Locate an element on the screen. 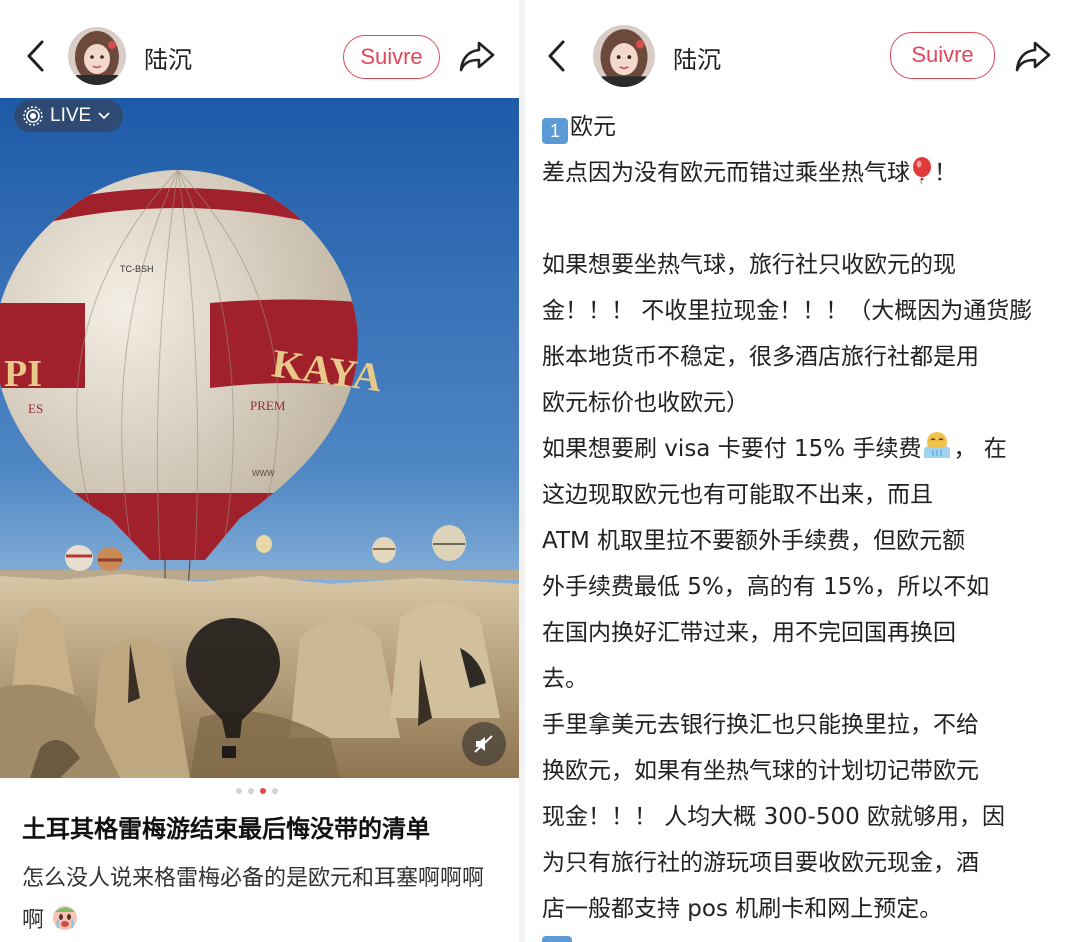 The image size is (1080, 942). body-line: 为只有旅行社的游玩项目要收欧元现金，酒 is located at coordinates (760, 863).